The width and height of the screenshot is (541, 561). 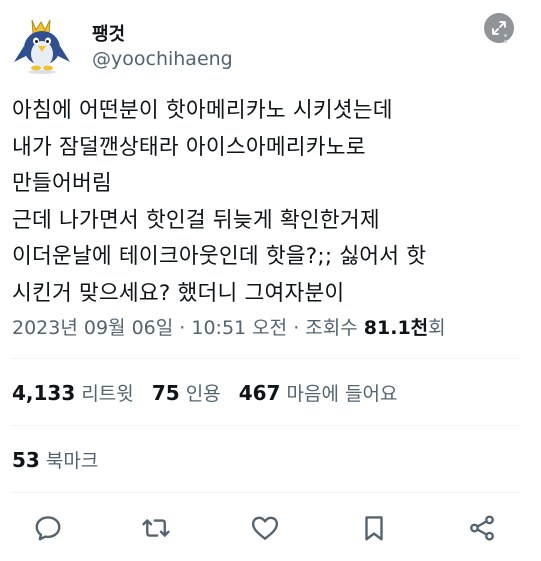 I want to click on display-name: 팽것, so click(x=108, y=33).